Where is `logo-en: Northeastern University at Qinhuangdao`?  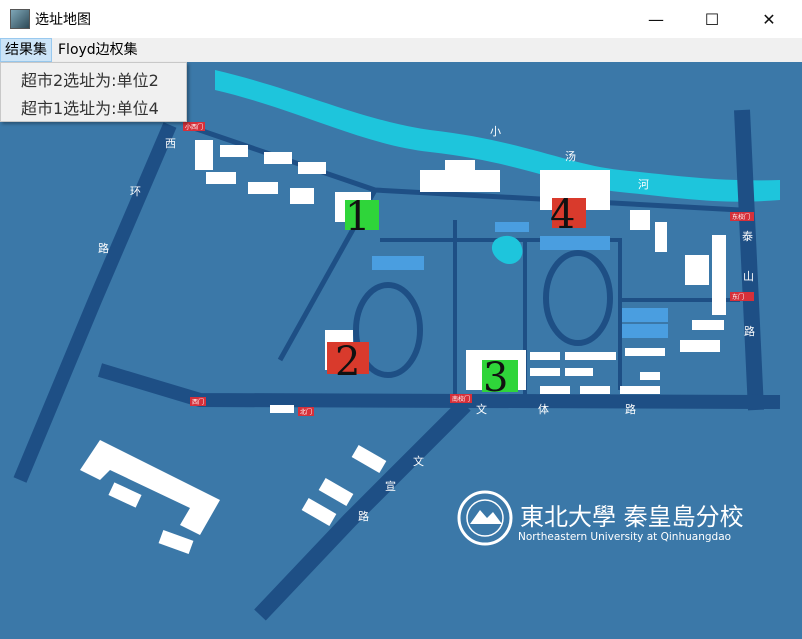
logo-en: Northeastern University at Qinhuangdao is located at coordinates (624, 537).